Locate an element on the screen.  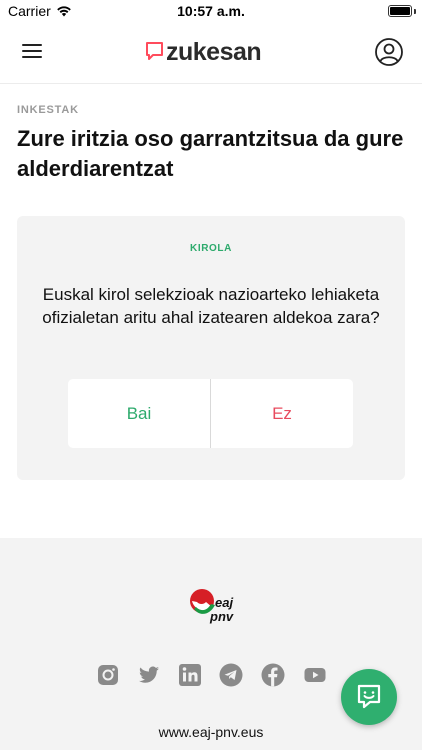
logo-text-eaj: eaj is located at coordinates (224, 602).